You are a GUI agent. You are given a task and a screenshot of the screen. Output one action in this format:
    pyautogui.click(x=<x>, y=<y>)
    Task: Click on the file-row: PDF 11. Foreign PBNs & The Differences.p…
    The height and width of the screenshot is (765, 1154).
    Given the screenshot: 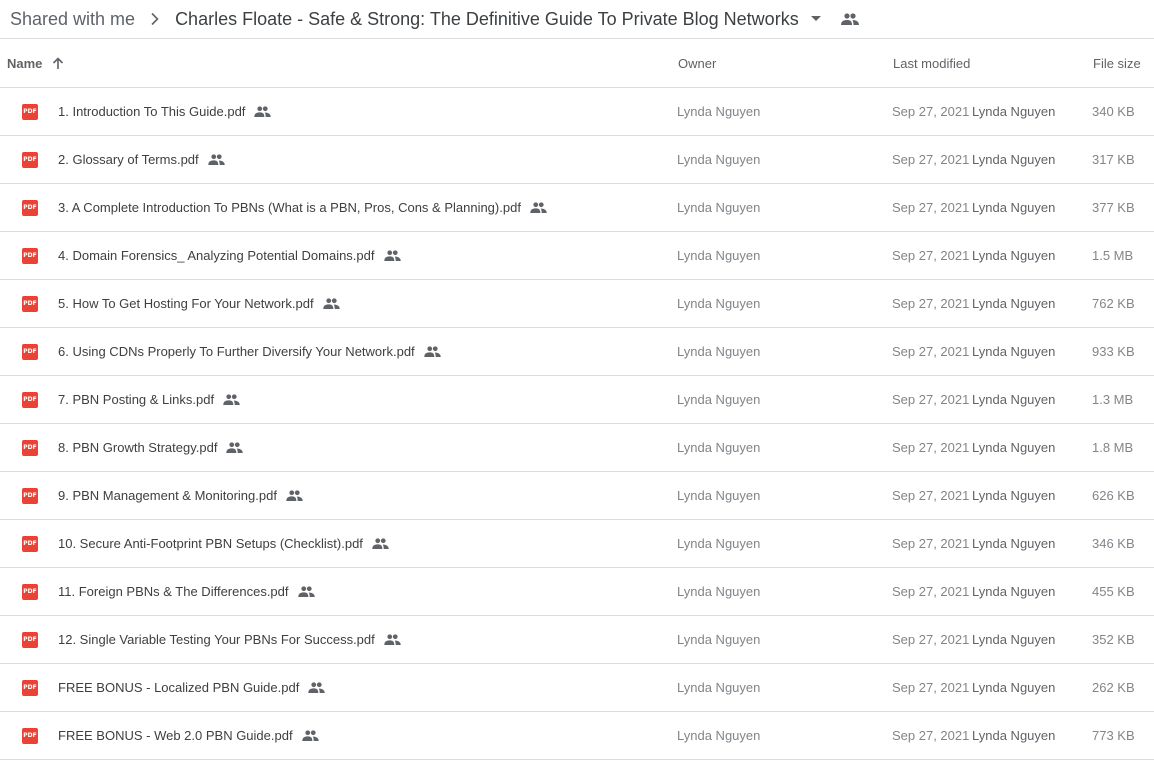 What is the action you would take?
    pyautogui.click(x=577, y=592)
    